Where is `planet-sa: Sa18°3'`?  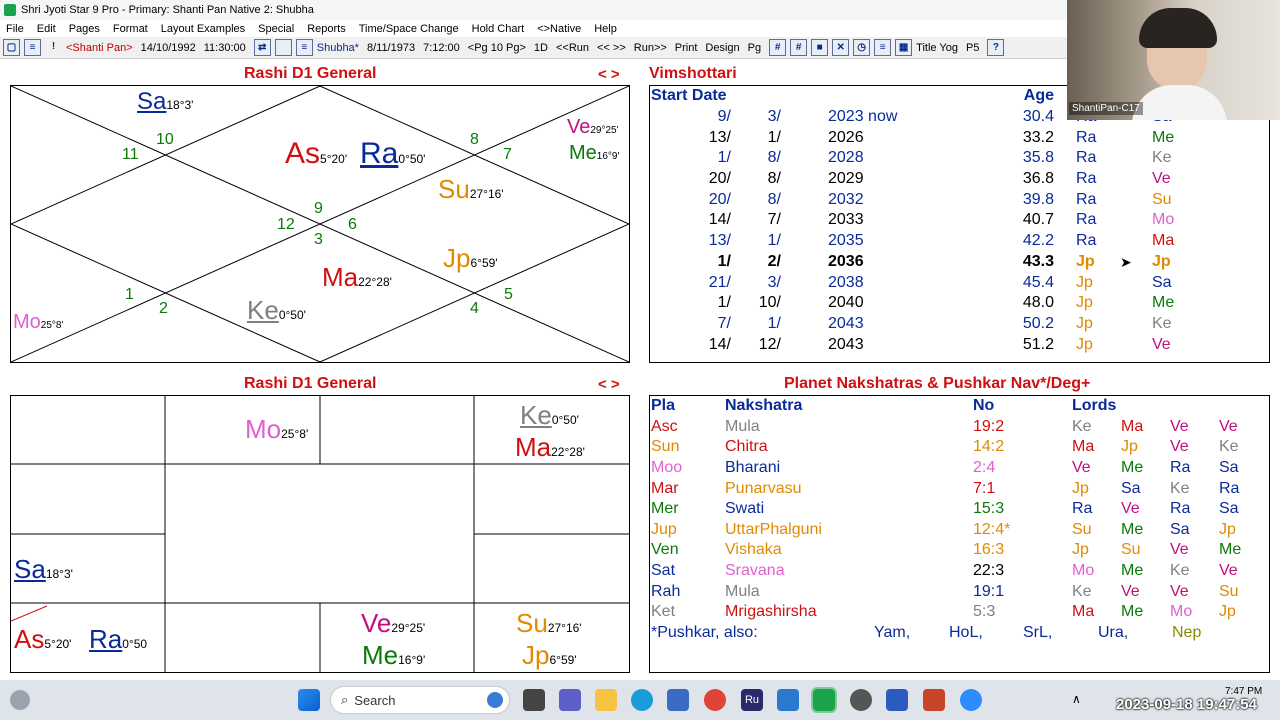
planet-sa: Sa18°3' is located at coordinates (43, 569).